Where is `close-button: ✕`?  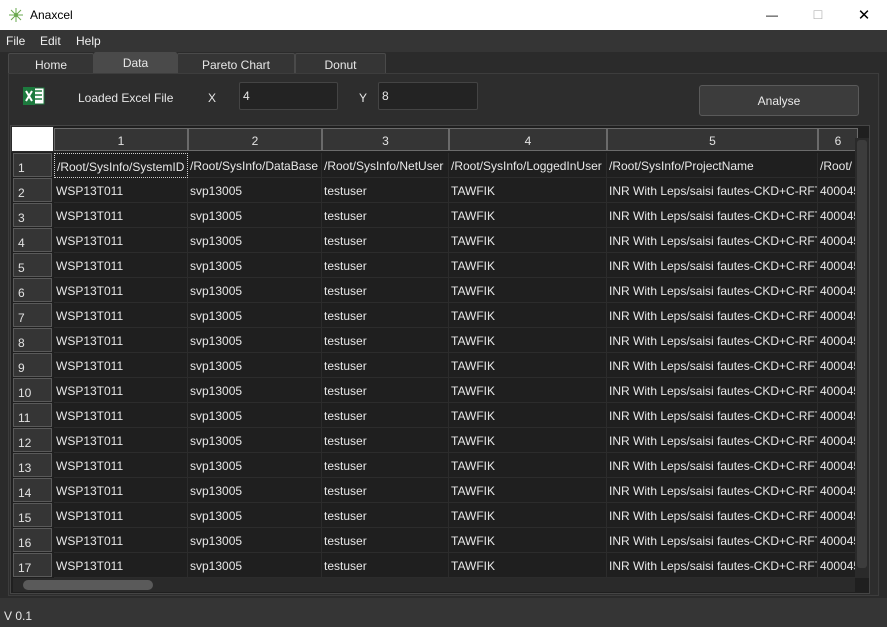 close-button: ✕ is located at coordinates (864, 15).